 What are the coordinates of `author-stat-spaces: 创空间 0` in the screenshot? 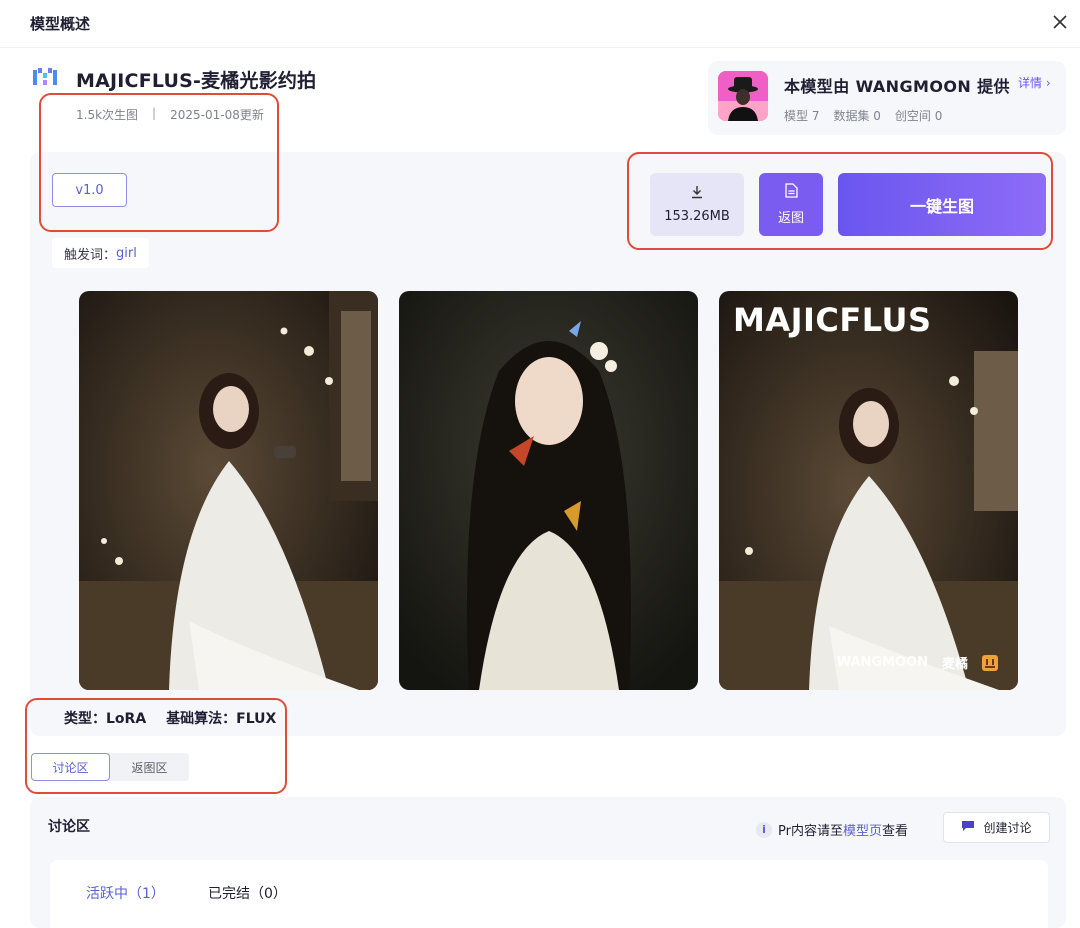 It's located at (918, 116).